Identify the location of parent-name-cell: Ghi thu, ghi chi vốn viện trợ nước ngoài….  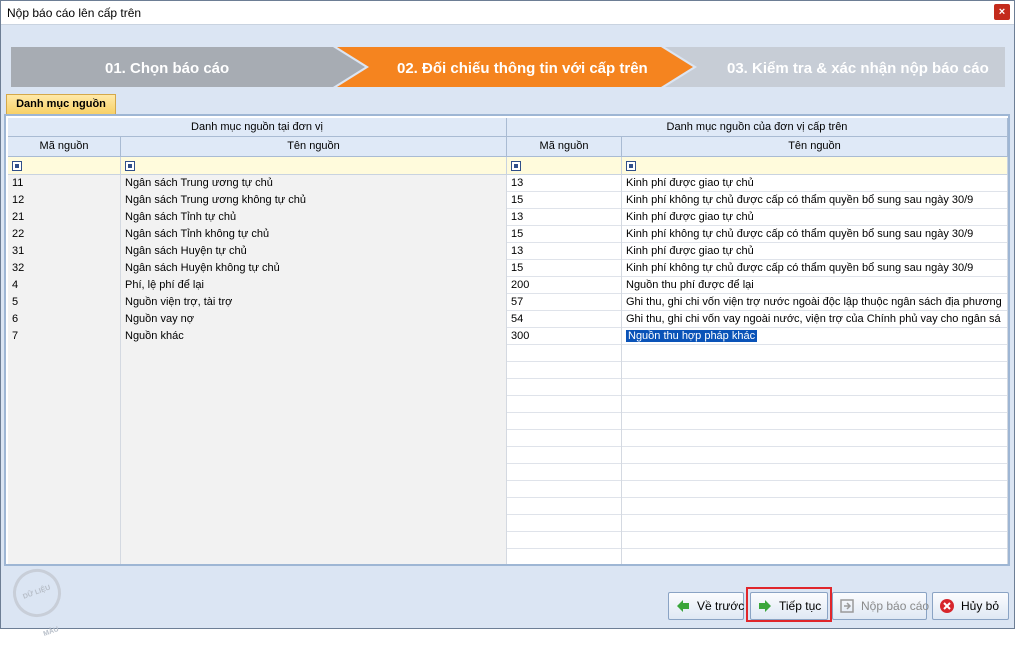
(815, 302).